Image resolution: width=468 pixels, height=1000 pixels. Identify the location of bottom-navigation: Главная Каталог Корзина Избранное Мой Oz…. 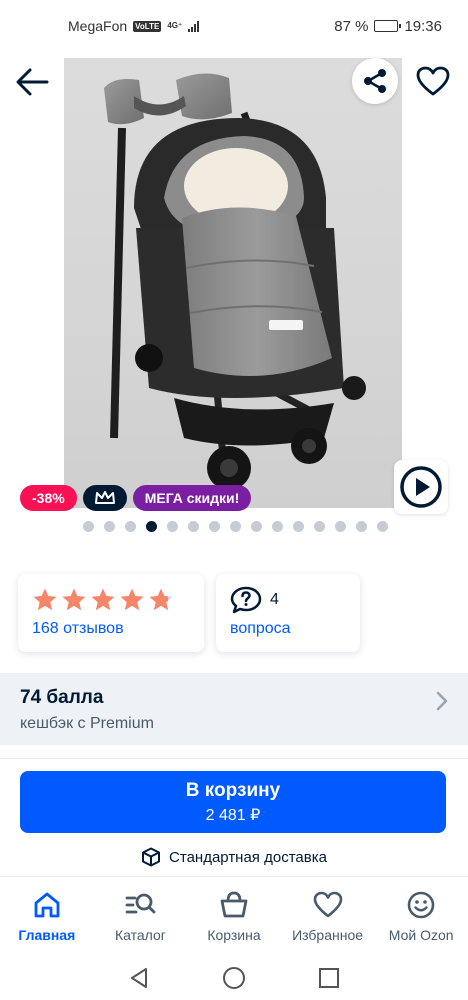
(234, 916).